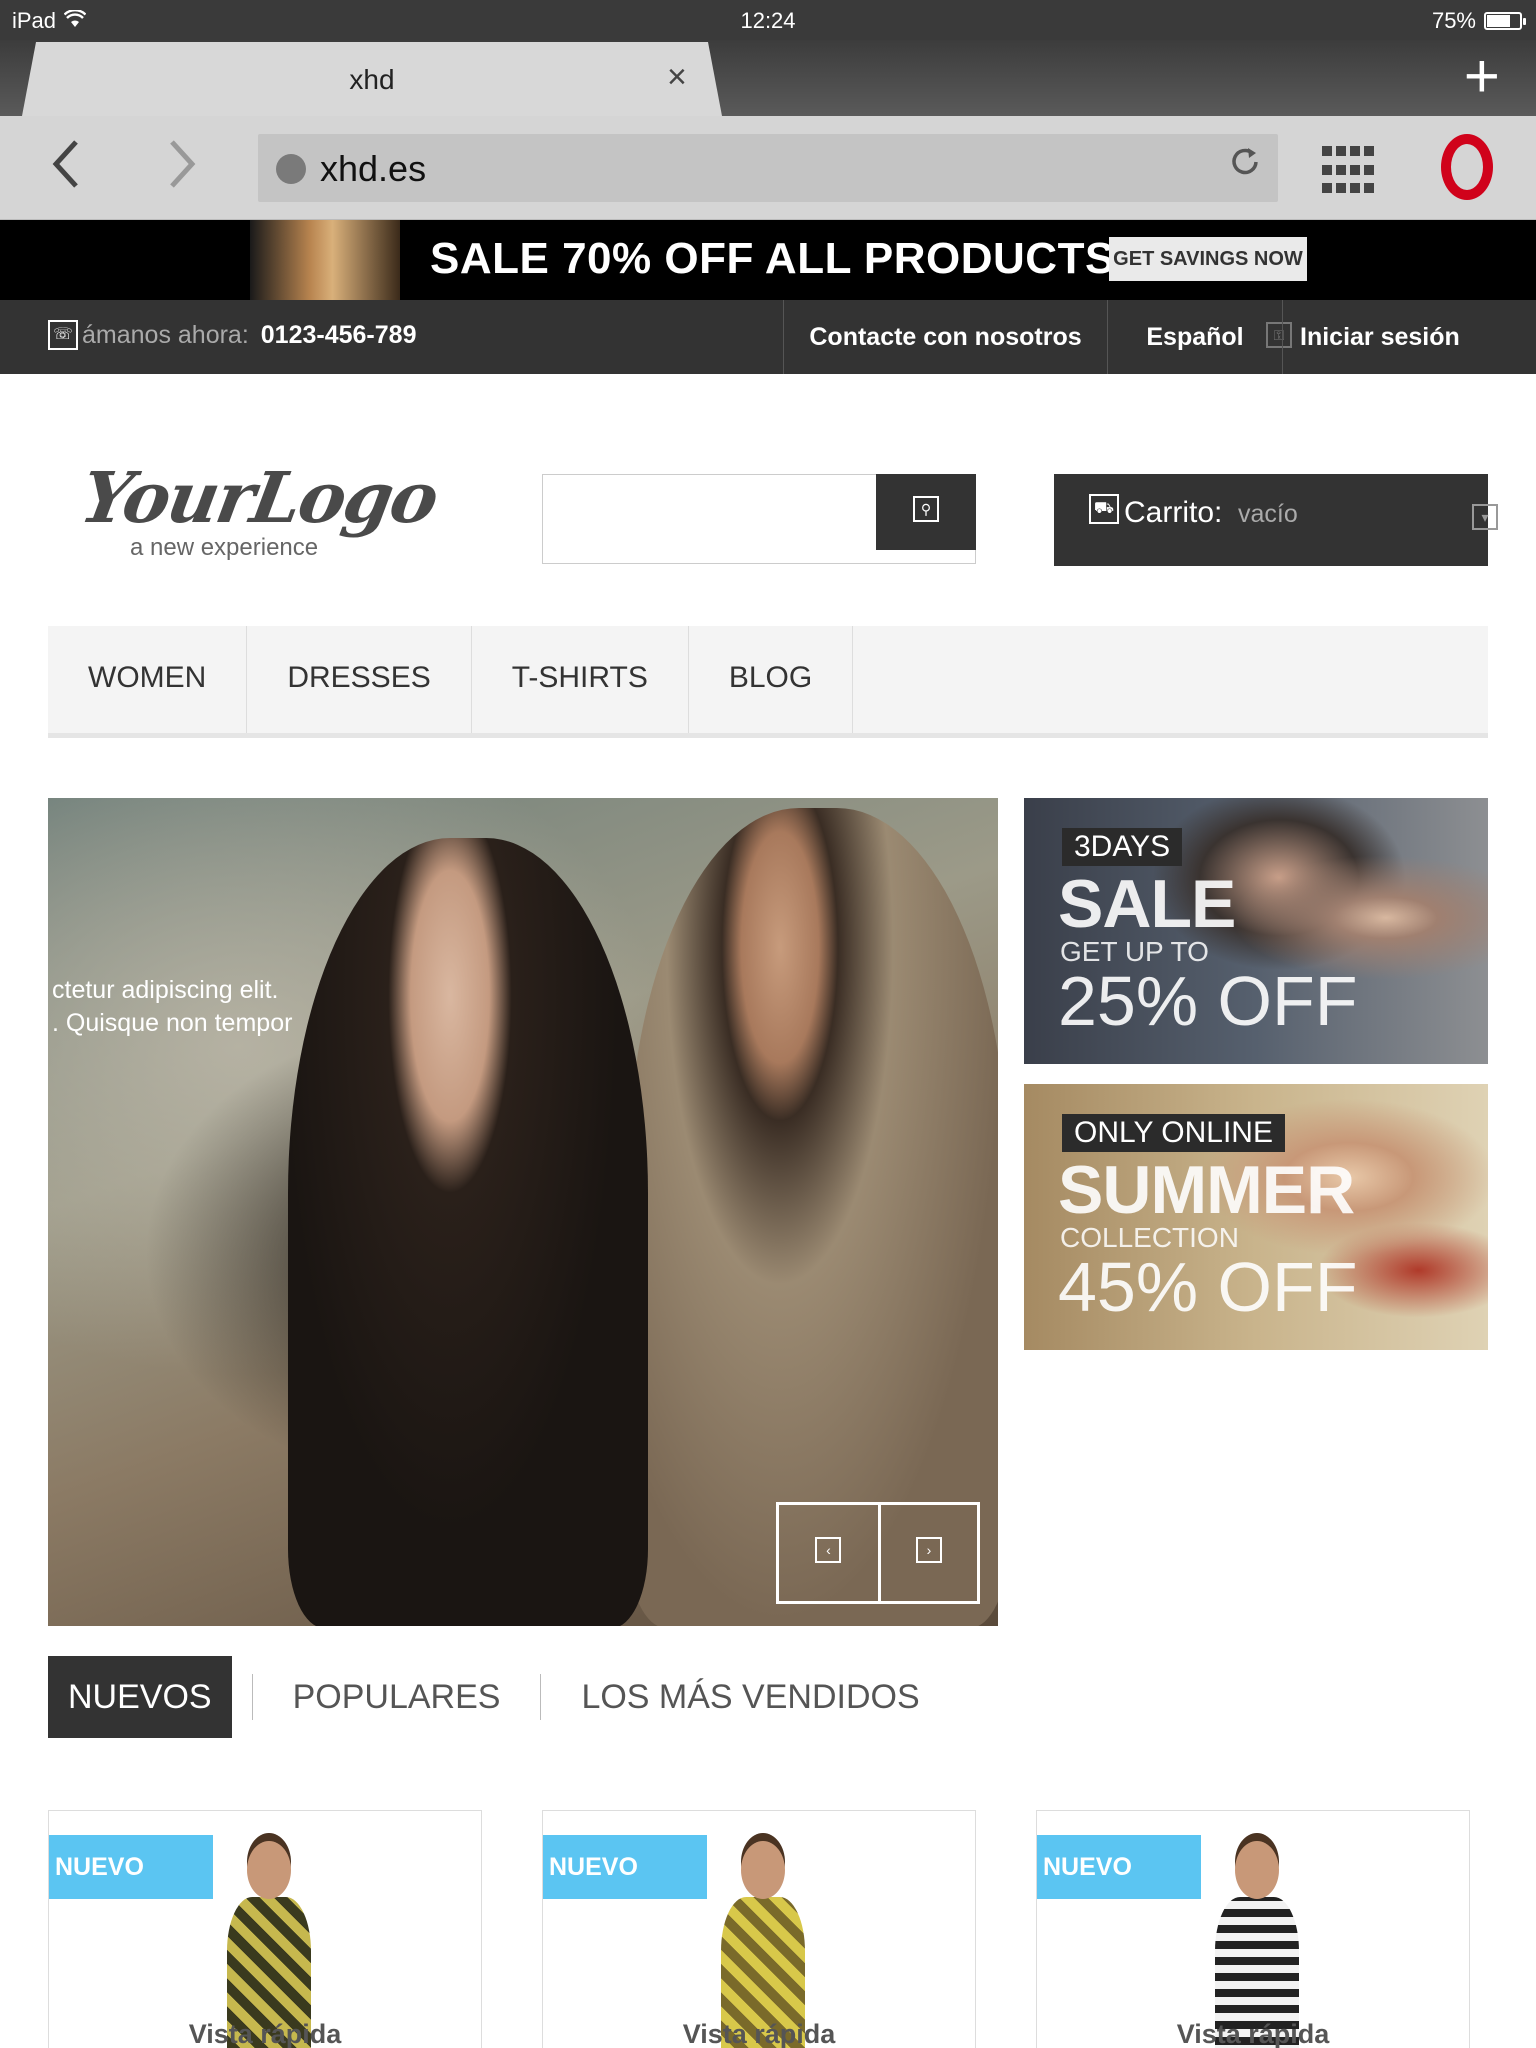 The width and height of the screenshot is (1536, 2048). I want to click on search-button: ⚲, so click(926, 512).